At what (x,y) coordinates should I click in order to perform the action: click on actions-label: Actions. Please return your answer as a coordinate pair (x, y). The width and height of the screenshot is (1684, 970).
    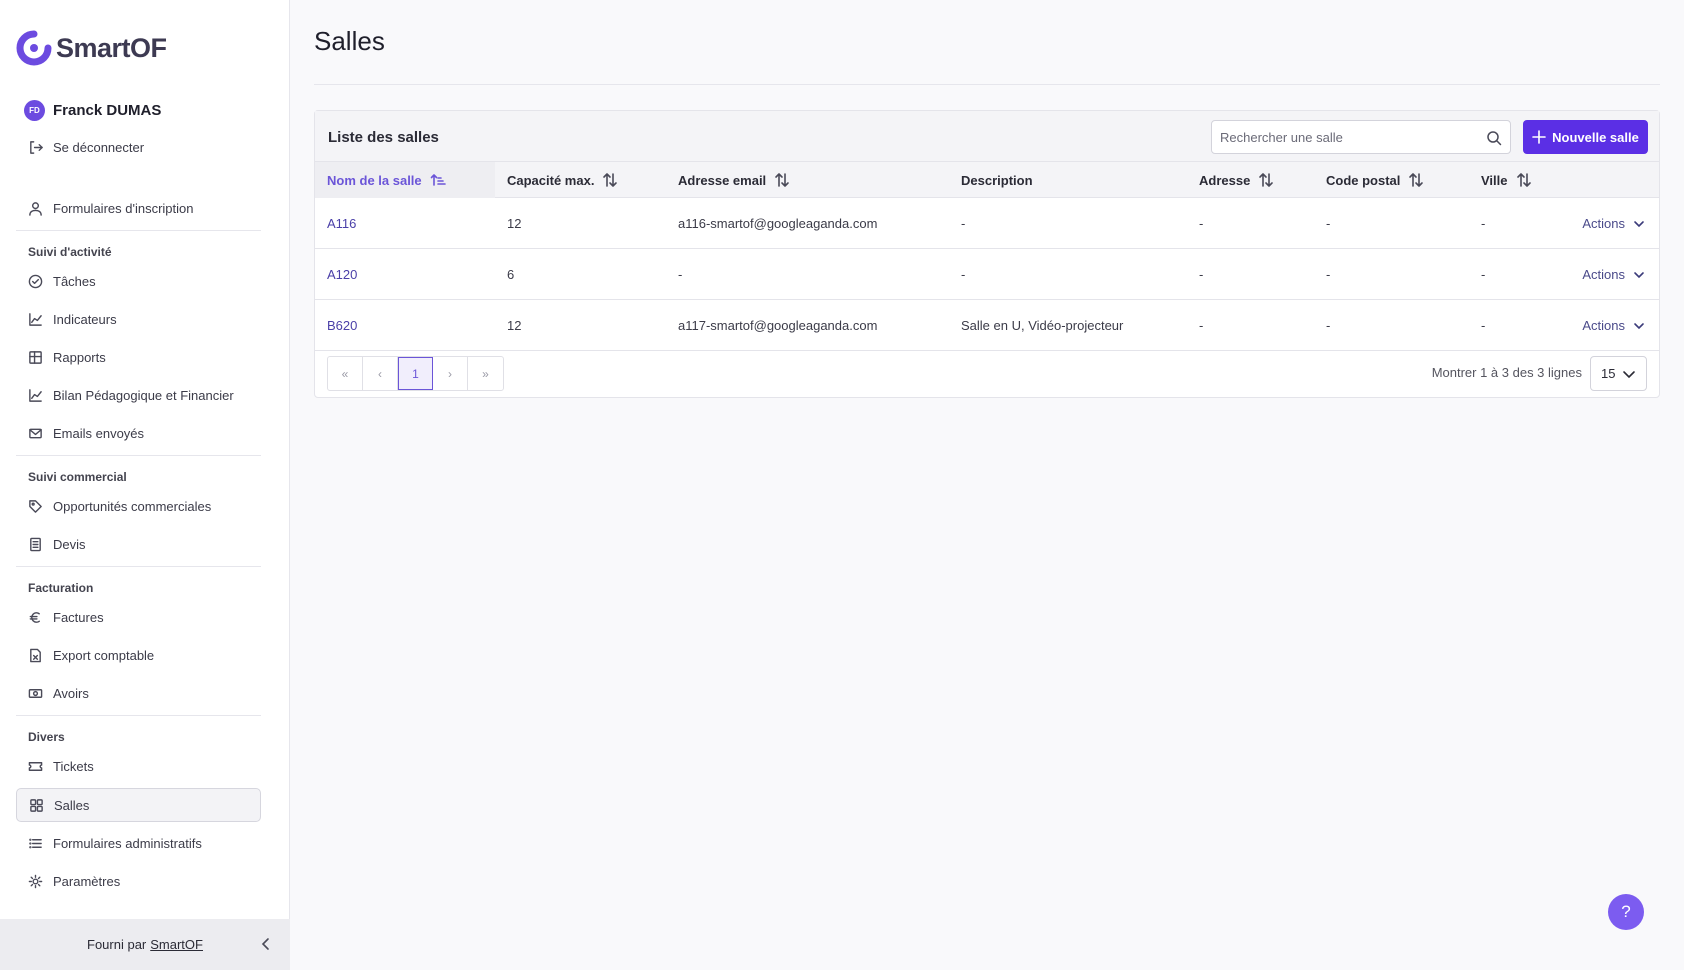
    Looking at the image, I should click on (1603, 223).